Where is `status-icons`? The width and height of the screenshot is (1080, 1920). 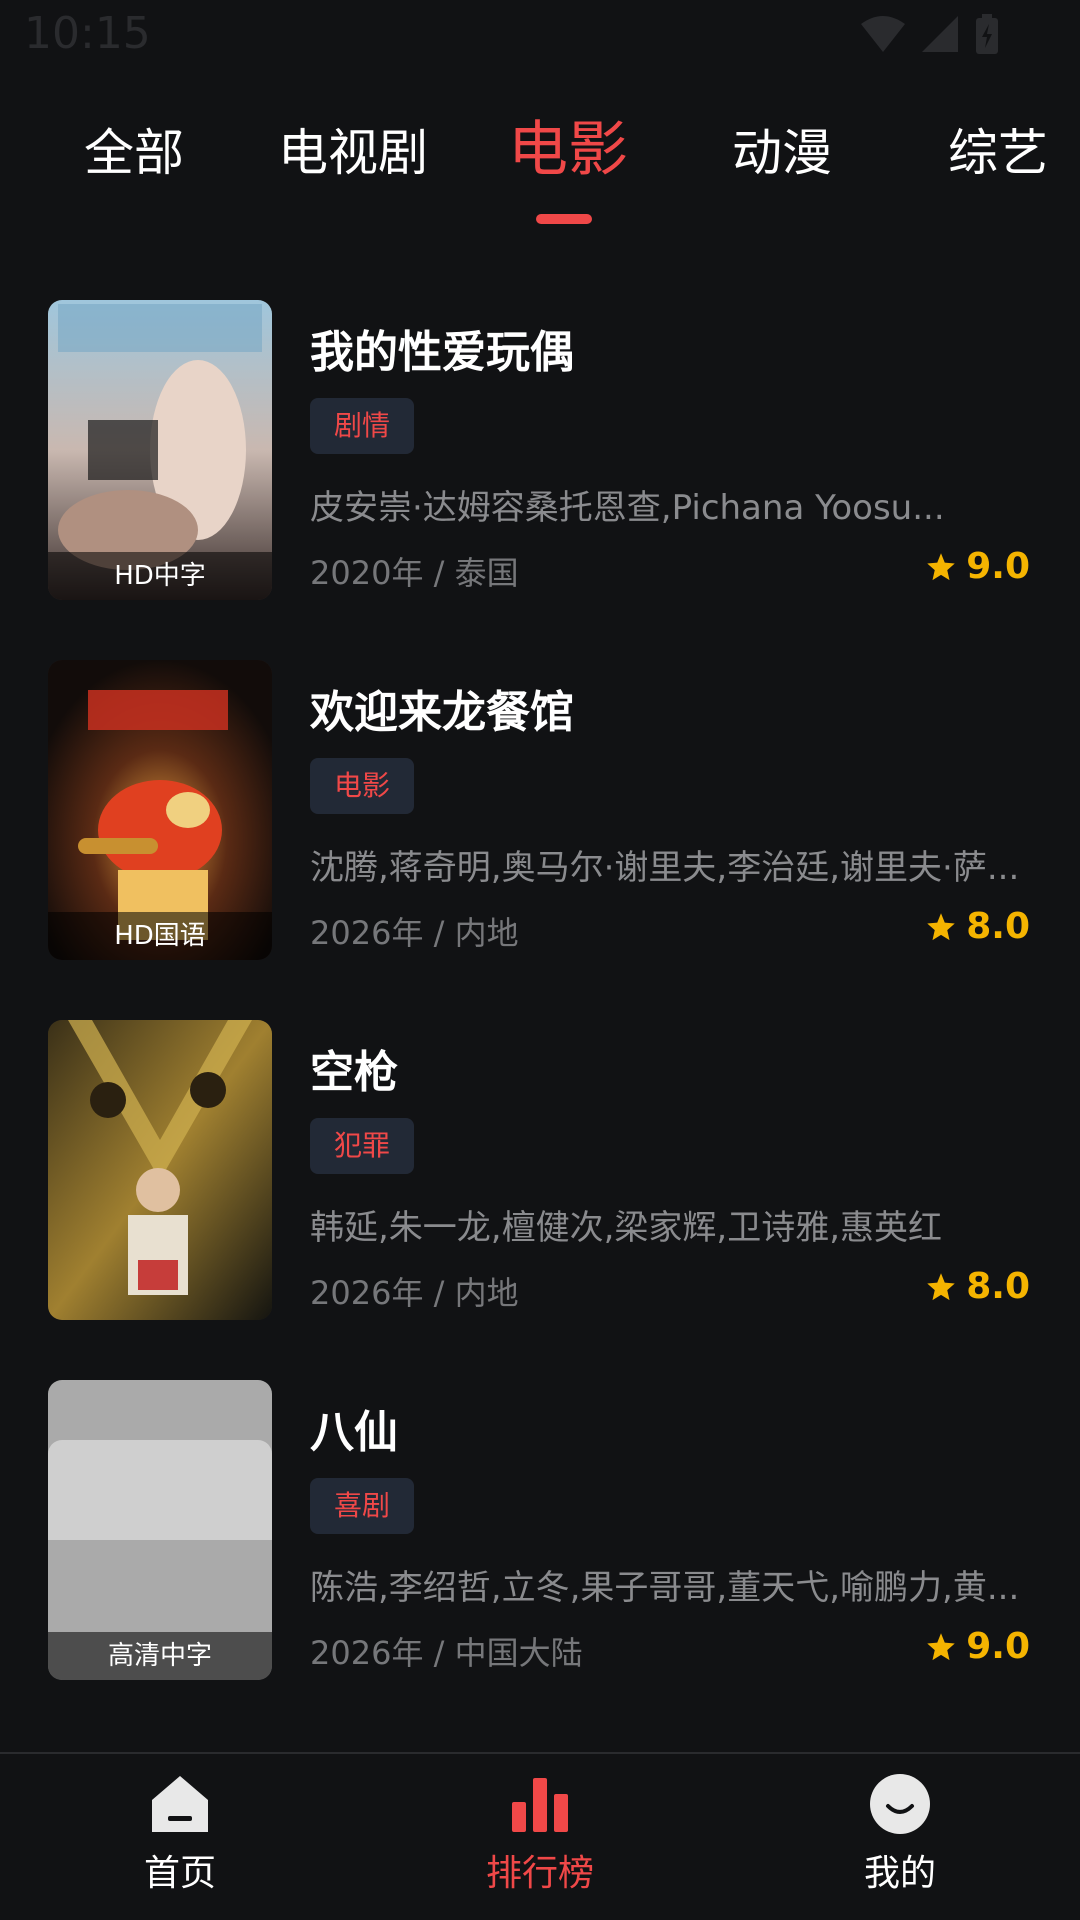
status-icons is located at coordinates (930, 34).